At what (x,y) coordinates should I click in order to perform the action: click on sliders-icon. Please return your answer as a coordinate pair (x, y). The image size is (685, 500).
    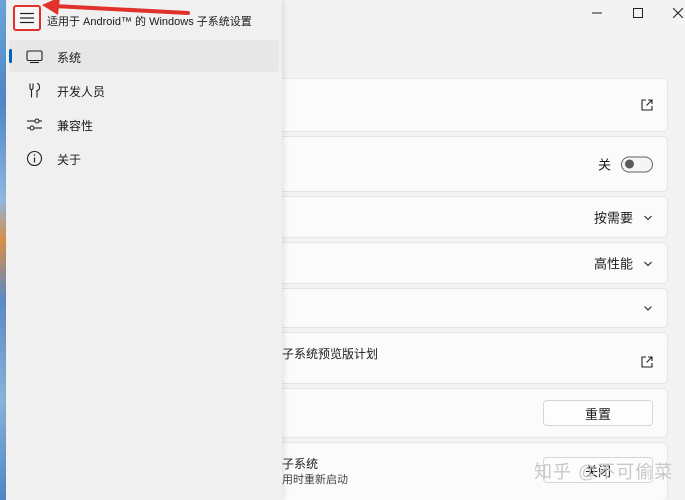
    Looking at the image, I should click on (34, 124).